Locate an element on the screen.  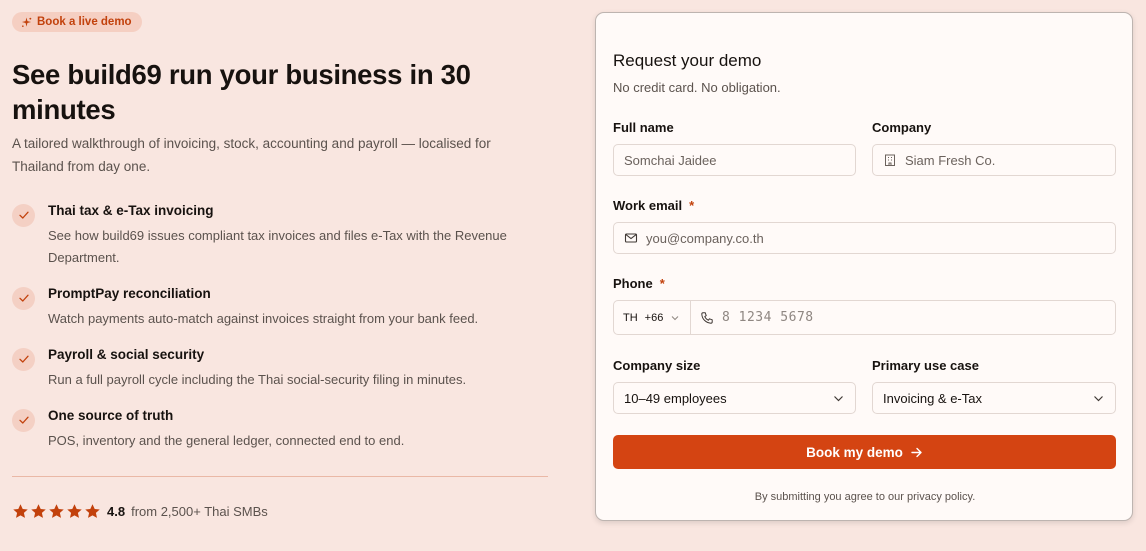
phone-placeholder: 8 1234 5678 is located at coordinates (768, 317).